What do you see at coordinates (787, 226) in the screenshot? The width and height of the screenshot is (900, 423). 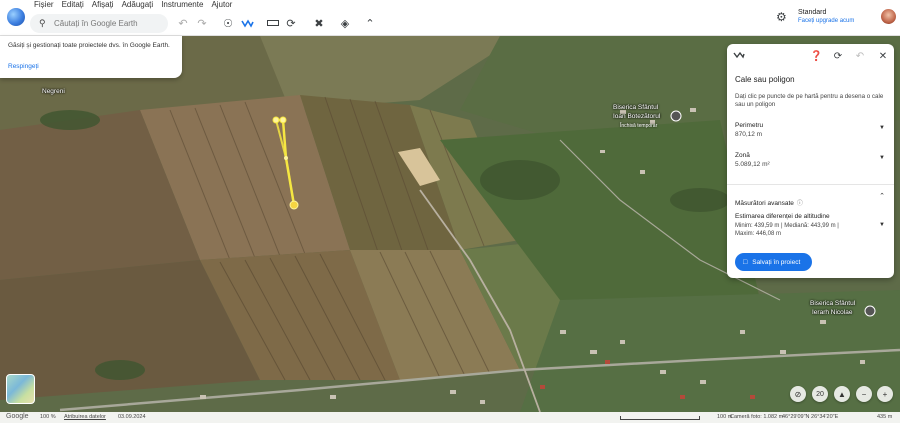 I see `elevation-values-line1: Minim: 439,59 m | Mediană: 443,99 m |` at bounding box center [787, 226].